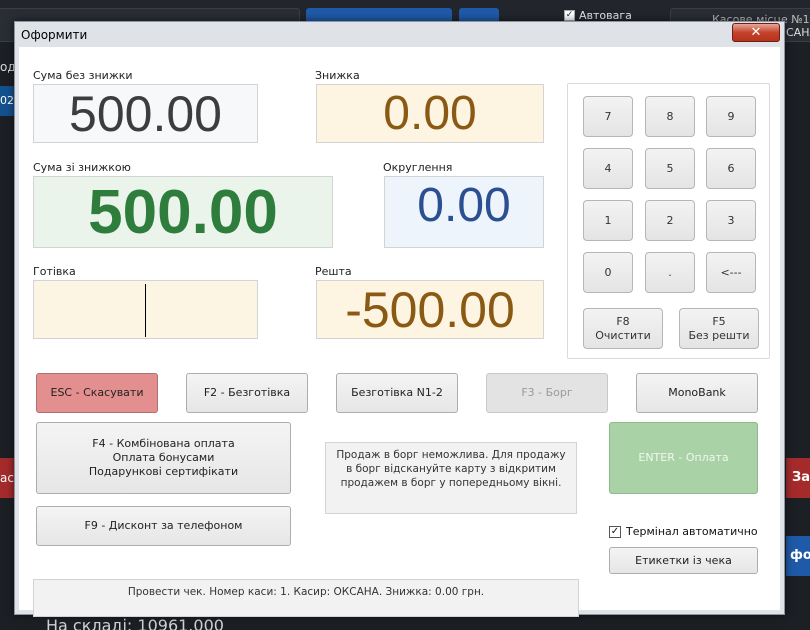 The height and width of the screenshot is (630, 810). What do you see at coordinates (798, 32) in the screenshot?
I see `app-kasa-user: САНА` at bounding box center [798, 32].